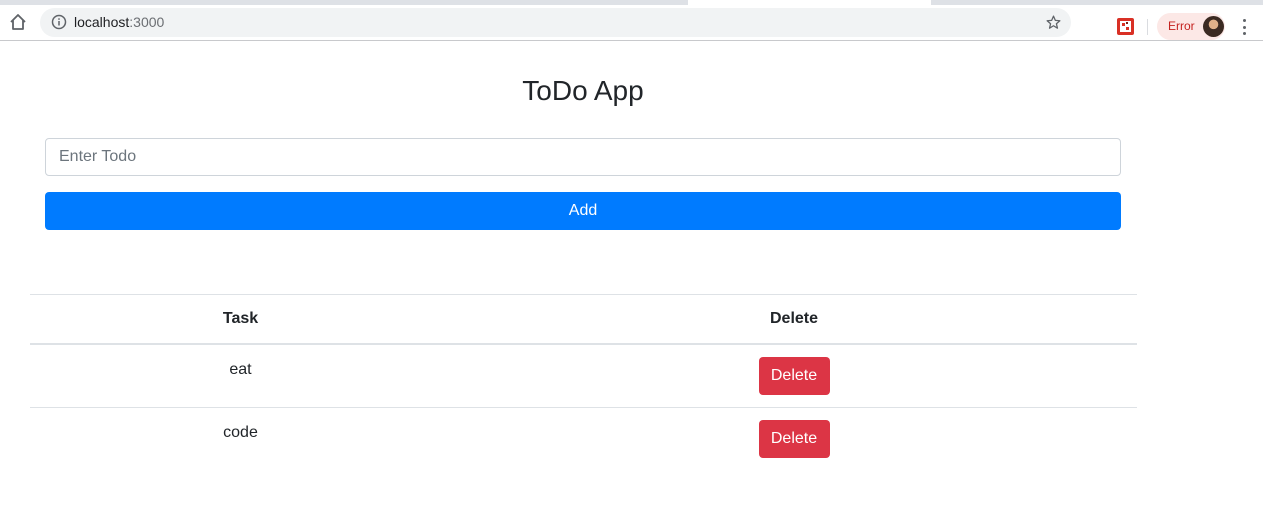 The width and height of the screenshot is (1263, 507). What do you see at coordinates (1053, 22) in the screenshot?
I see `bookmark-star-icon` at bounding box center [1053, 22].